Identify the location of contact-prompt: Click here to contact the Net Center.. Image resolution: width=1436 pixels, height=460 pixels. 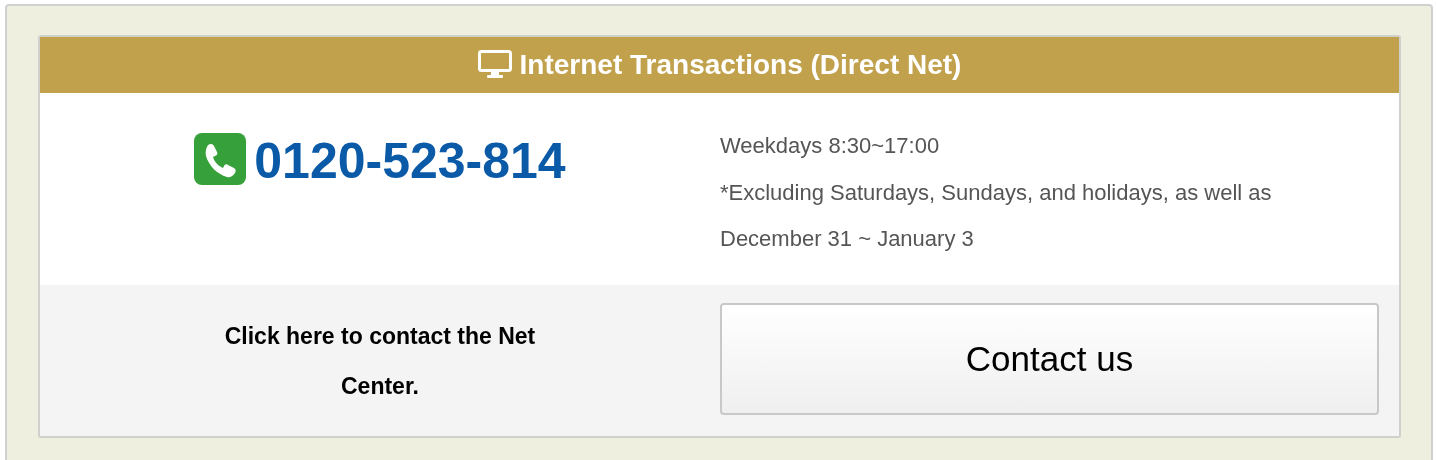
(380, 361).